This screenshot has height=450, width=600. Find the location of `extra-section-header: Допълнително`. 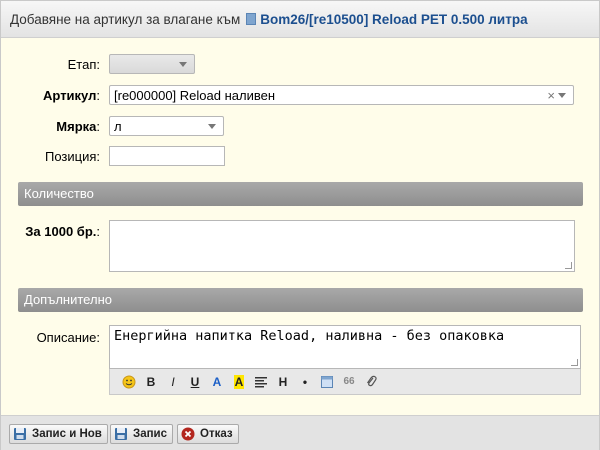

extra-section-header: Допълнително is located at coordinates (300, 300).